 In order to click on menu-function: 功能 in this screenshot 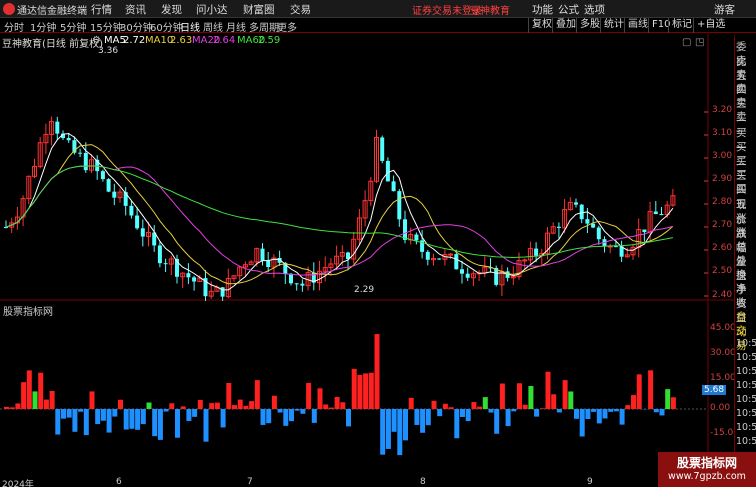, I will do `click(542, 9)`.